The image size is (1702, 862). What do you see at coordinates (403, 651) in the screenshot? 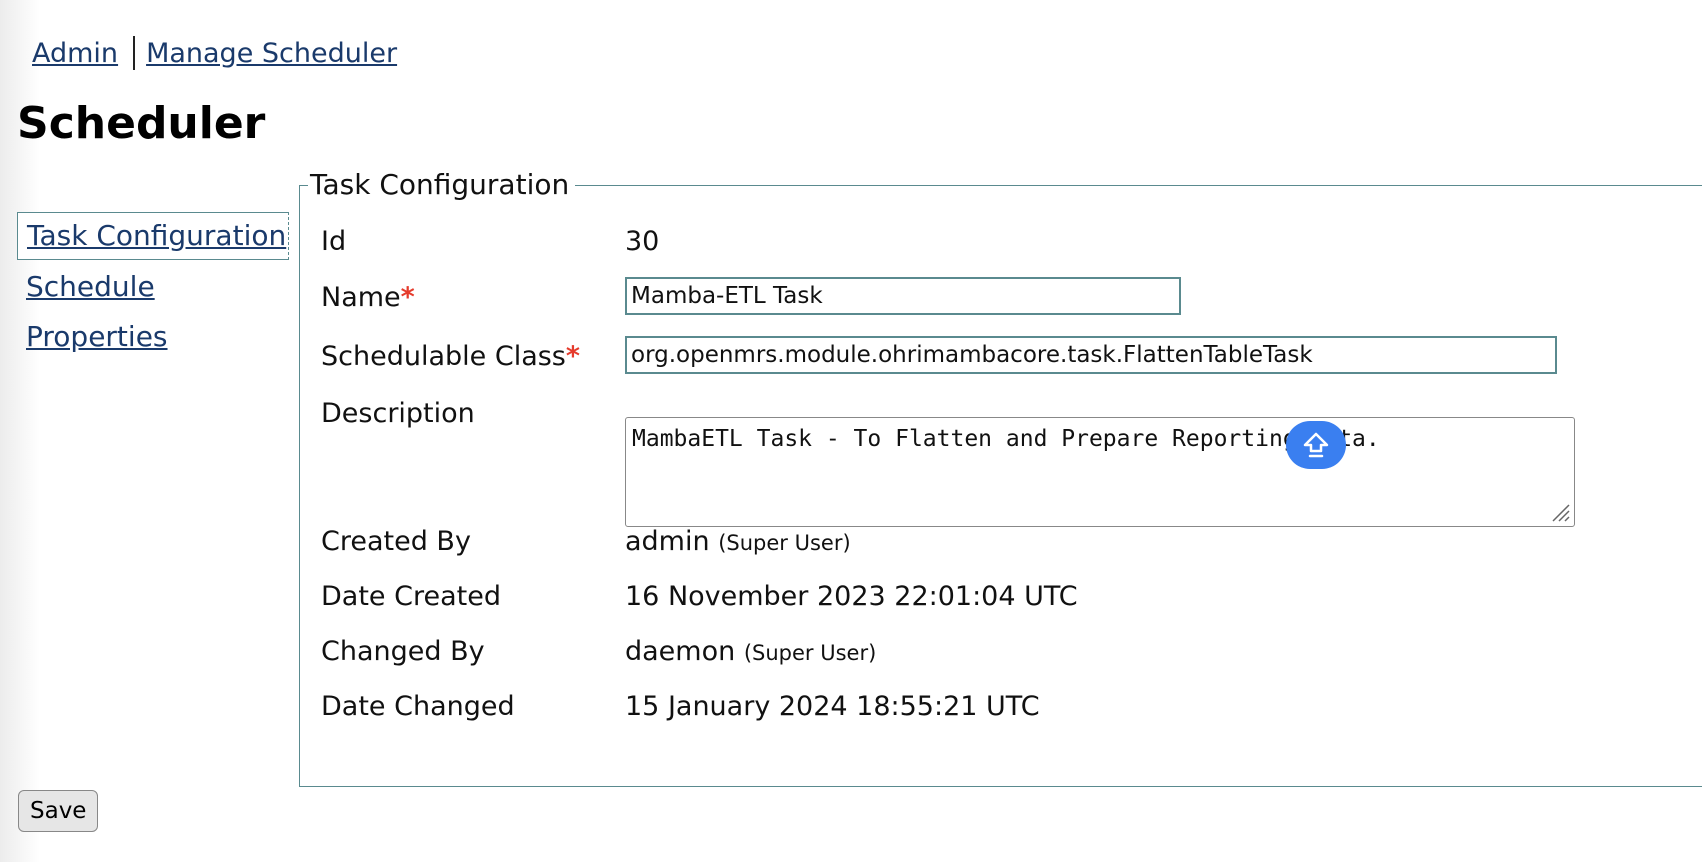
I see `changed-by-label: Changed By` at bounding box center [403, 651].